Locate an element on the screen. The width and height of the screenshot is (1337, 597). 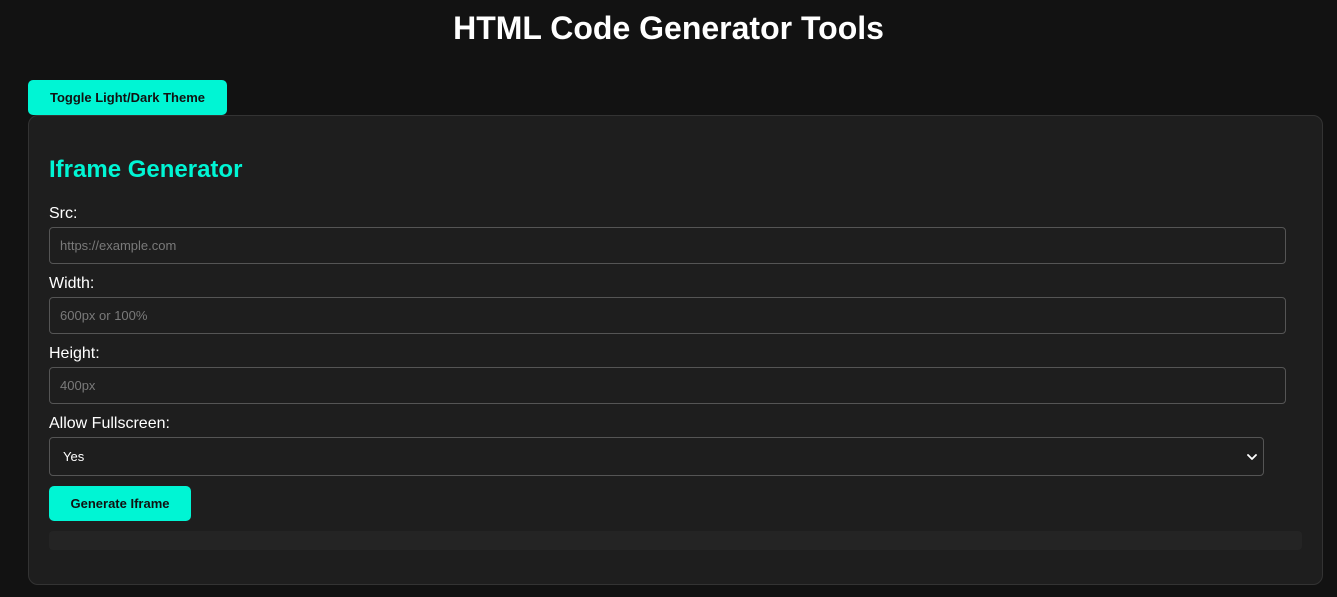
src-label: Src: is located at coordinates (63, 213).